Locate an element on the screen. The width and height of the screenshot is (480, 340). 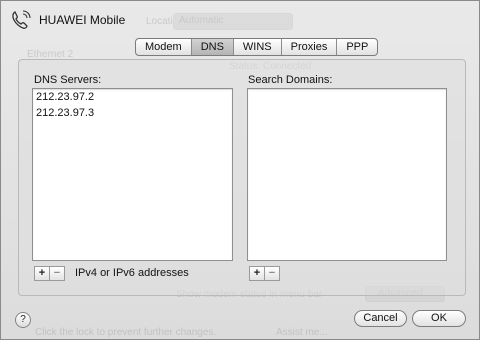
search-domains-label: Search Domains: is located at coordinates (290, 80).